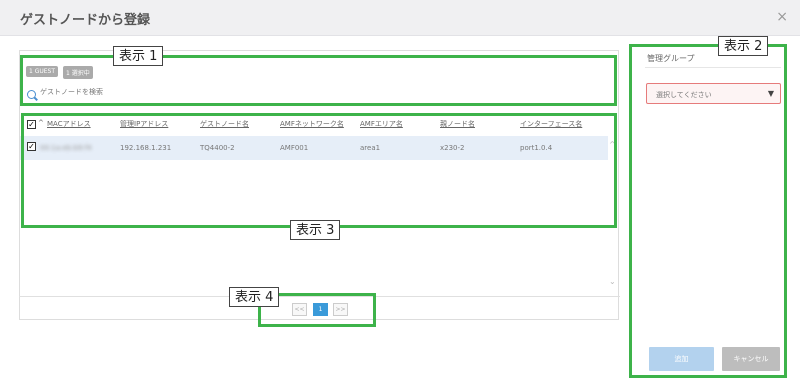 This screenshot has width=800, height=387. I want to click on close-icon: ×, so click(782, 17).